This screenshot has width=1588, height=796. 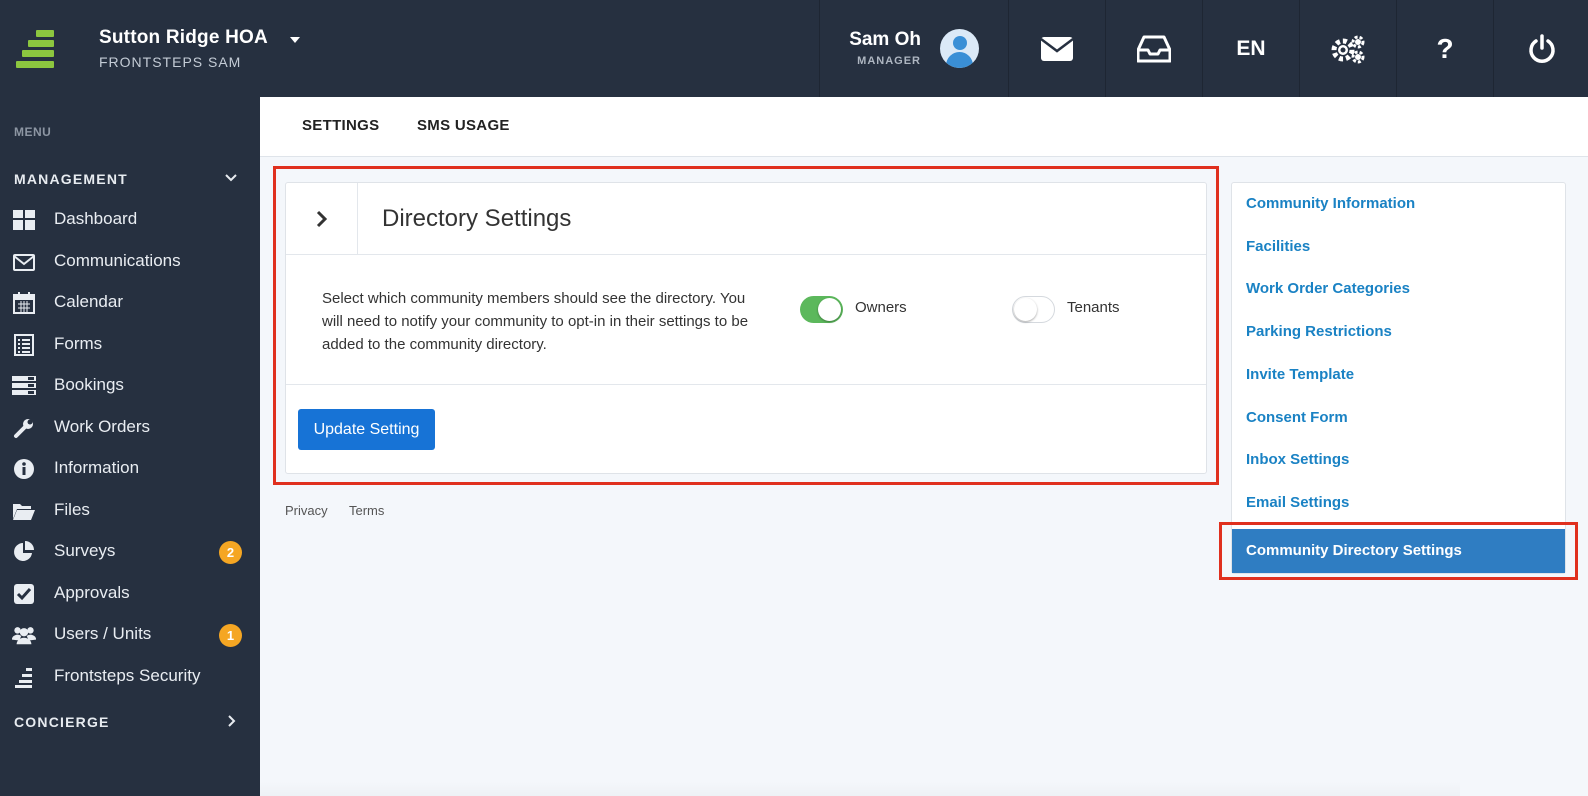 I want to click on admin-settings-button, so click(x=1347, y=48).